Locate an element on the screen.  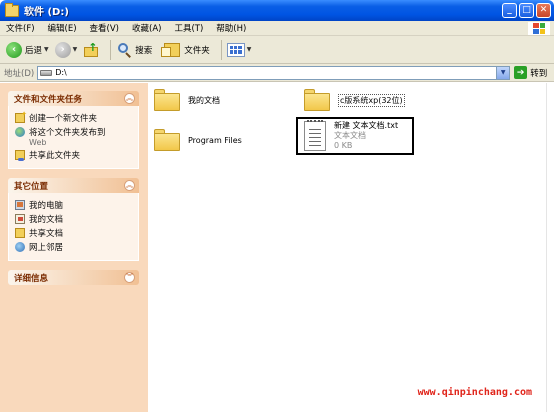
address-field: D:\ ▼ is located at coordinates (274, 72).